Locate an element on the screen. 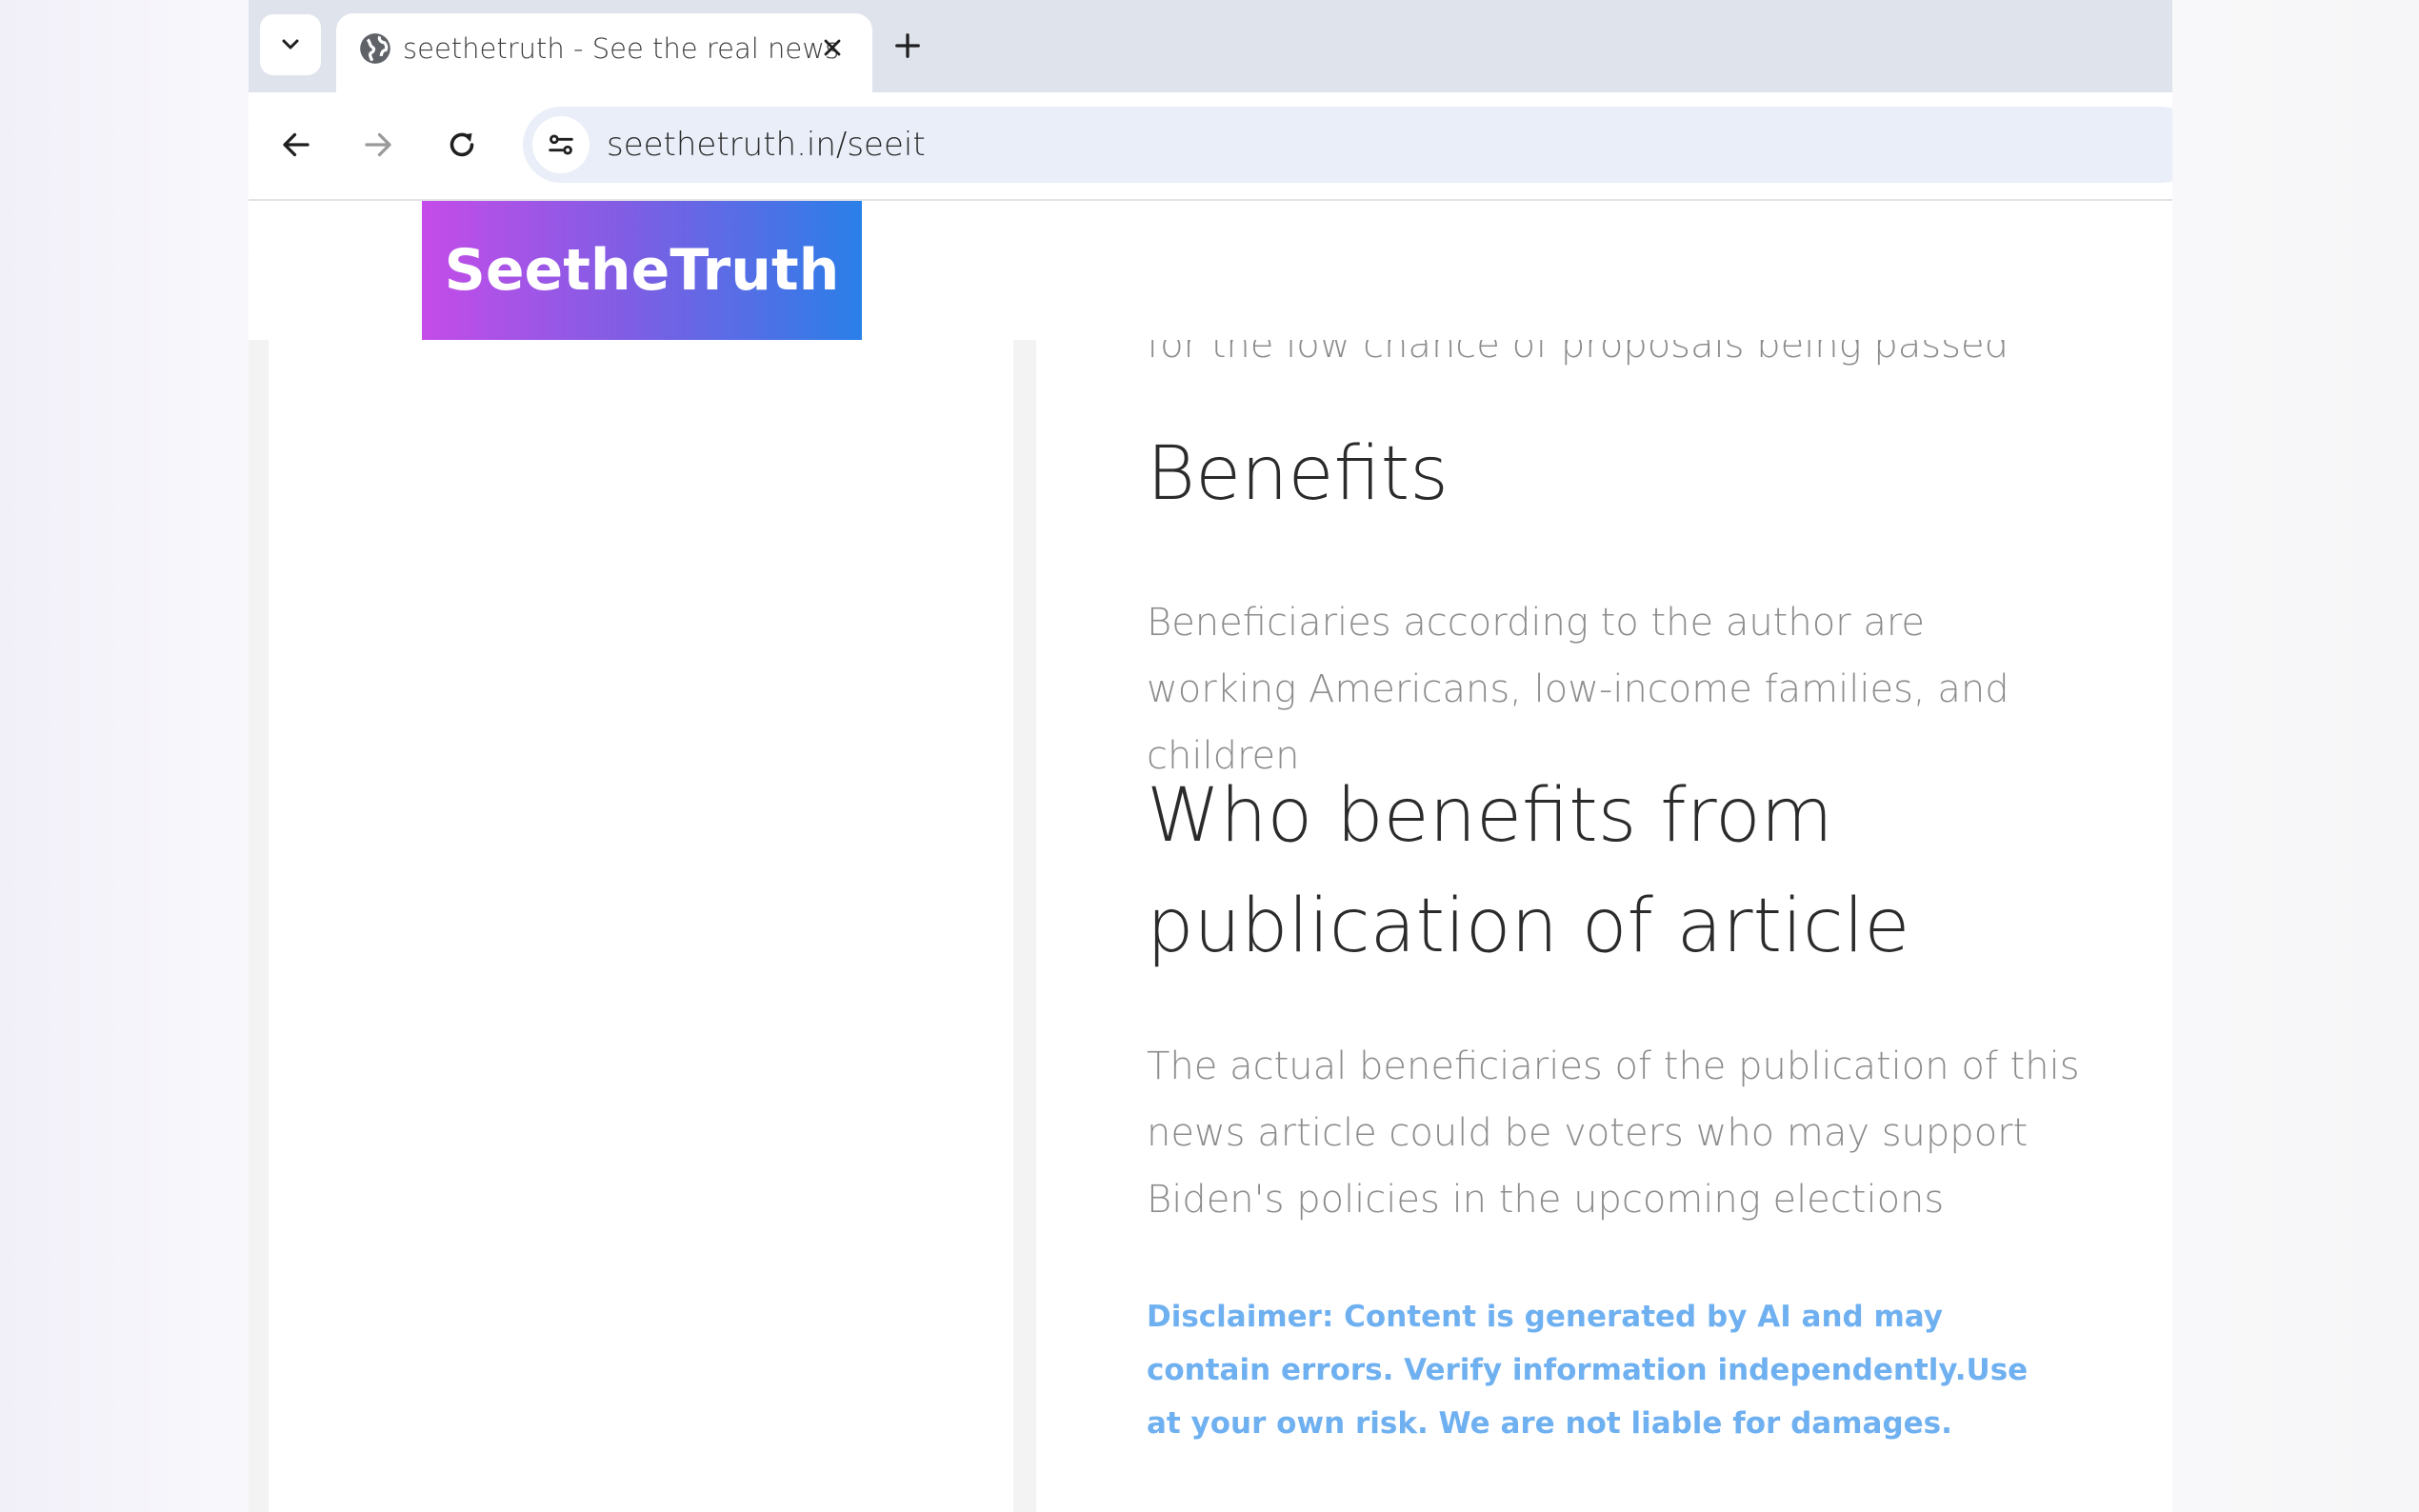  browser-toolbar: seethetruth.in/seeit is located at coordinates (1210, 146).